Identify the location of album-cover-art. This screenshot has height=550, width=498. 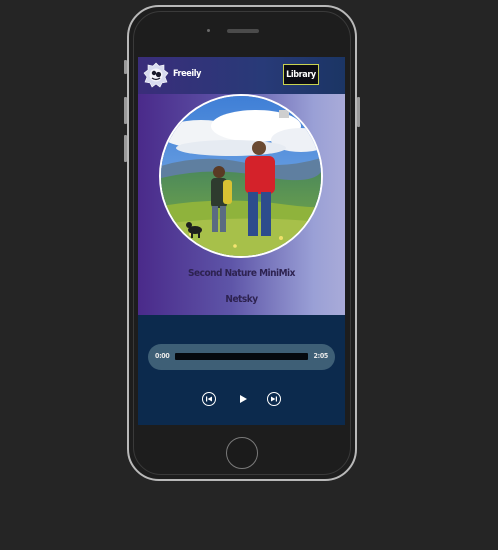
(241, 176).